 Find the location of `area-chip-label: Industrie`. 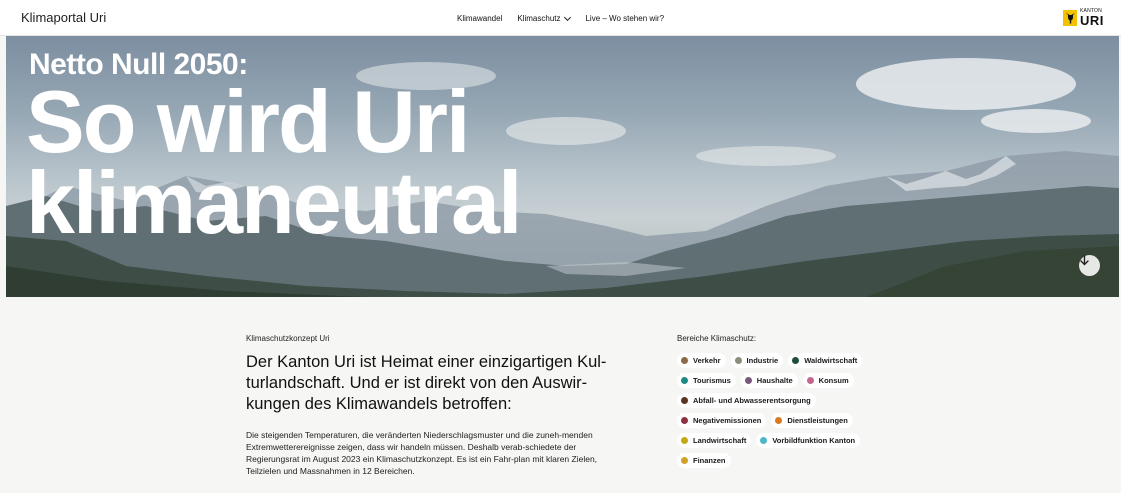

area-chip-label: Industrie is located at coordinates (762, 360).